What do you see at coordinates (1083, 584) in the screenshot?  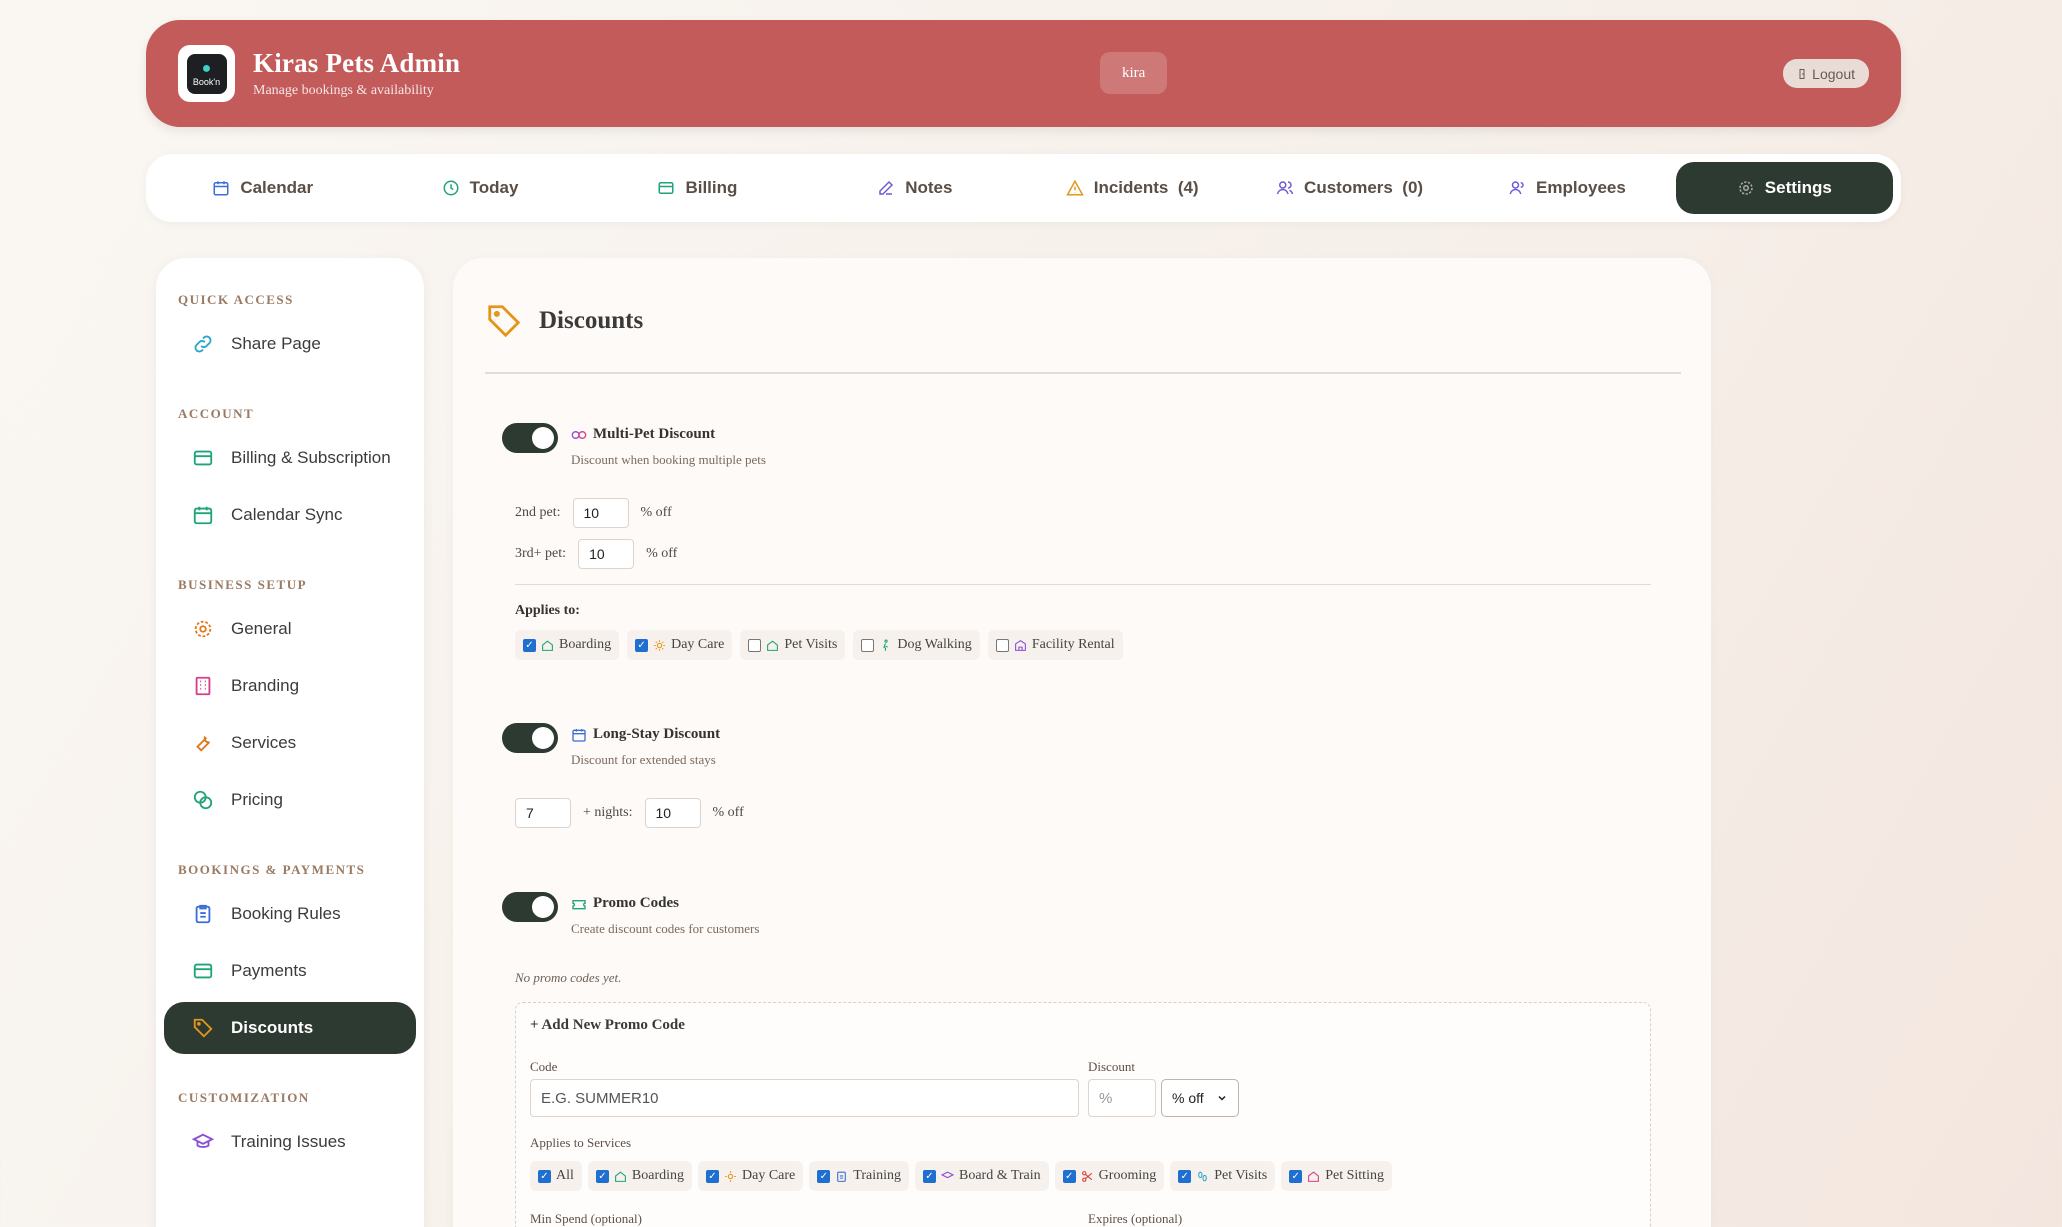 I see `multi-pet-divider` at bounding box center [1083, 584].